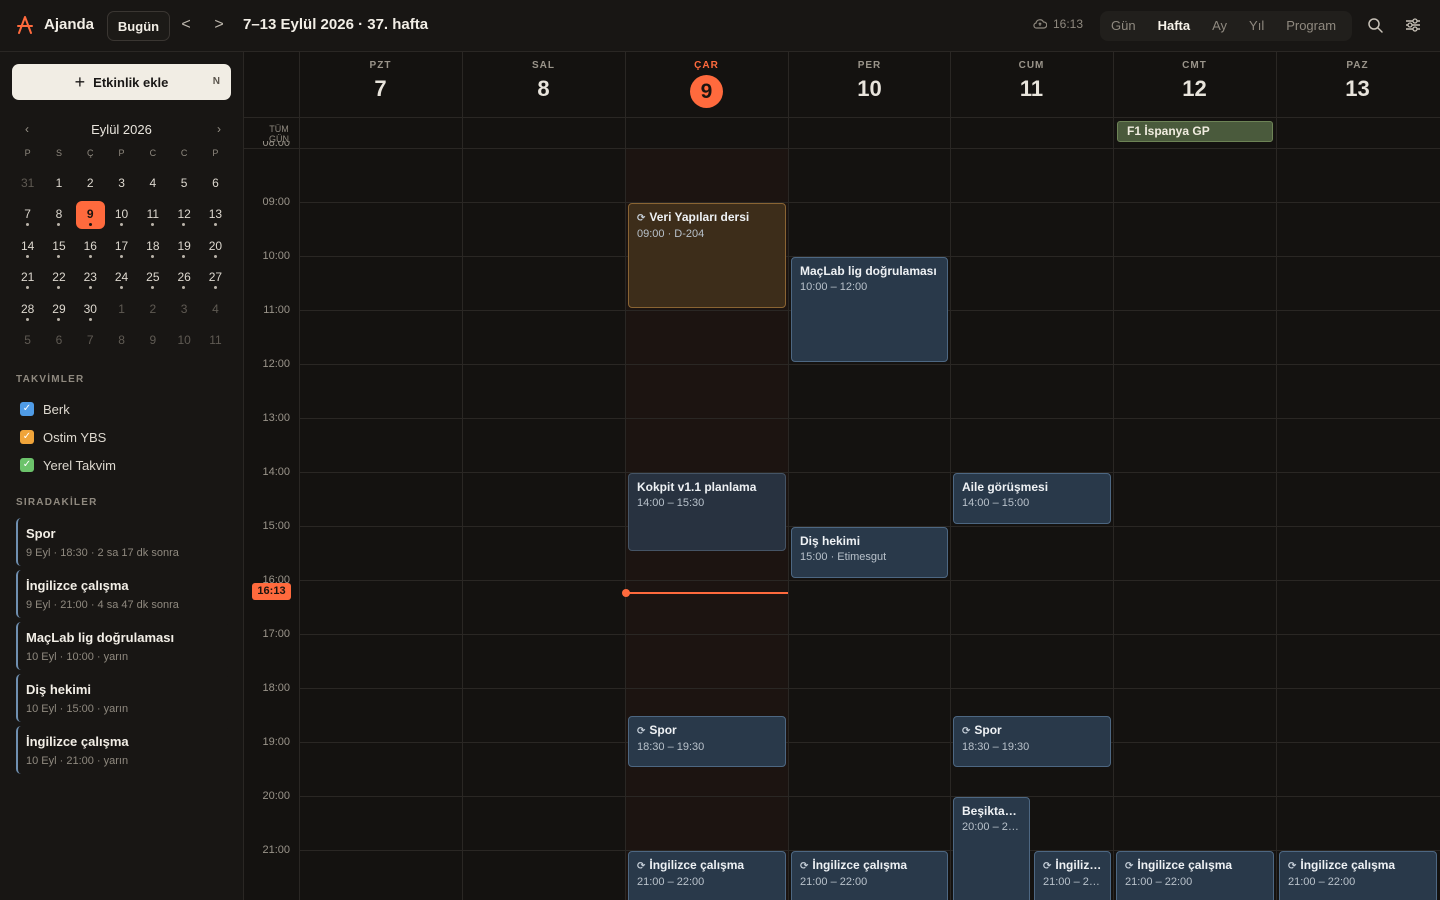  I want to click on view-tab-week: Hafta, so click(1174, 26).